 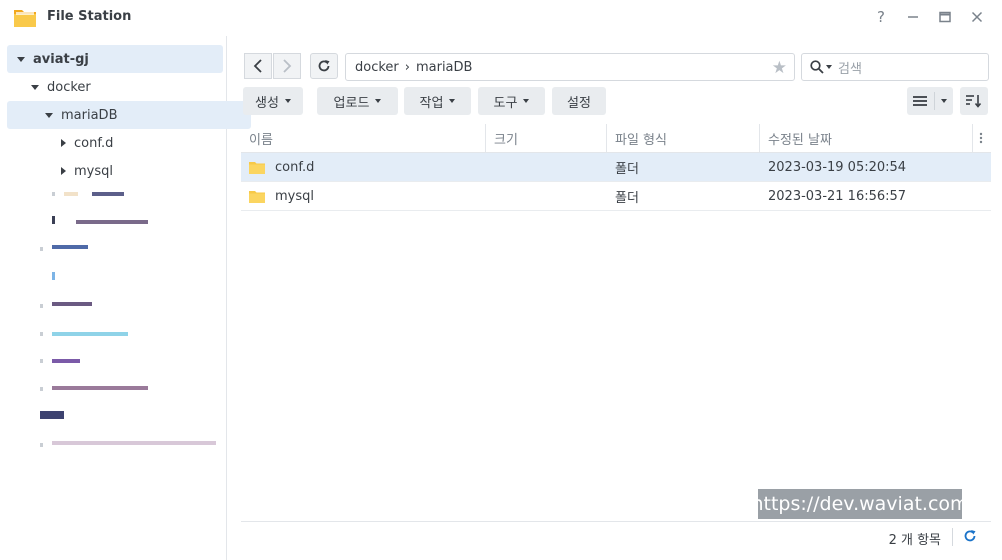 I want to click on sort-button, so click(x=974, y=101).